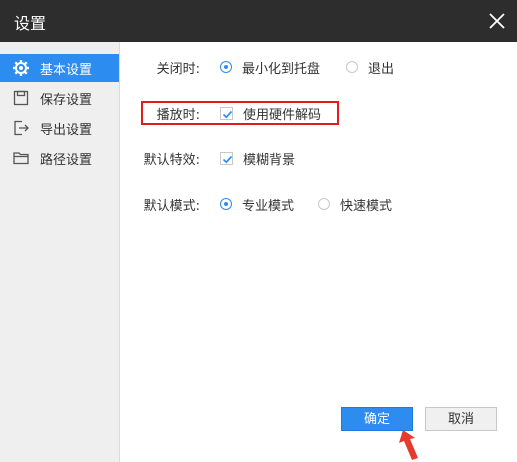 This screenshot has width=517, height=462. Describe the element at coordinates (30, 23) in the screenshot. I see `dialog-title: 设置` at that location.